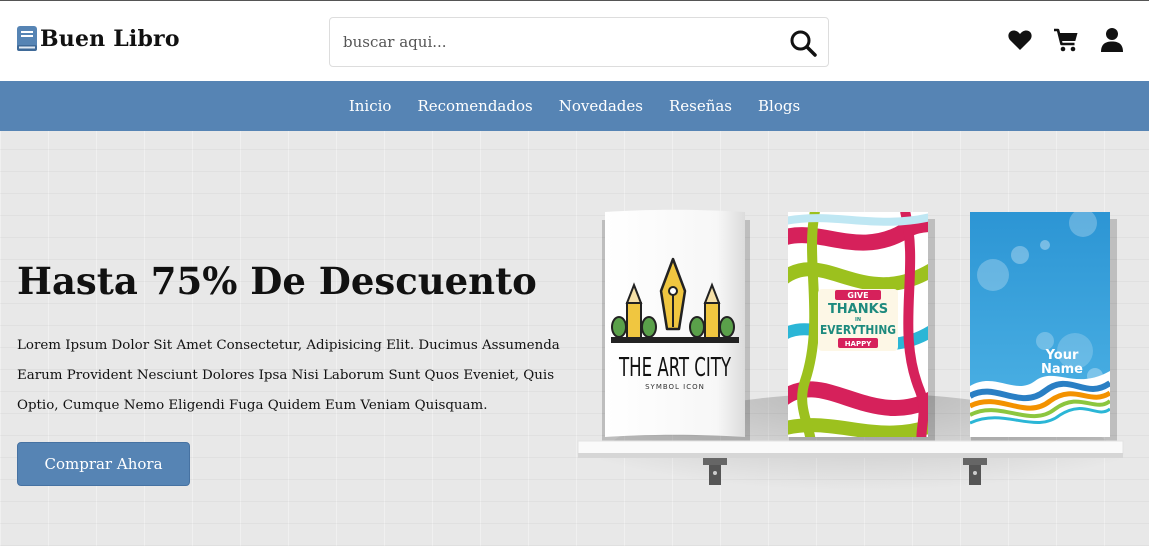 Image resolution: width=1149 pixels, height=546 pixels. I want to click on brand-name: Buen Libro, so click(110, 38).